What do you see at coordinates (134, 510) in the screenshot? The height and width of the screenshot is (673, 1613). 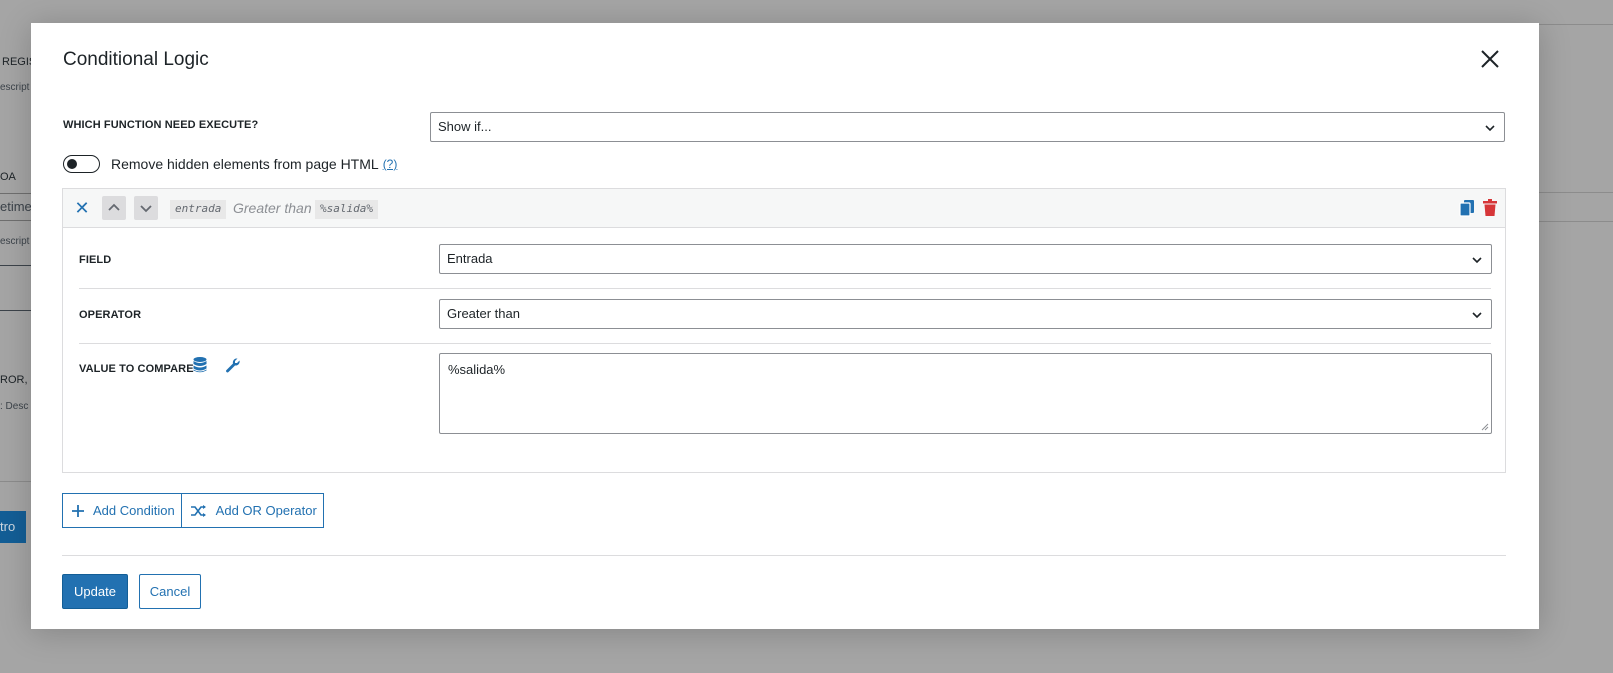 I see `add-condition-label: Add Condition` at bounding box center [134, 510].